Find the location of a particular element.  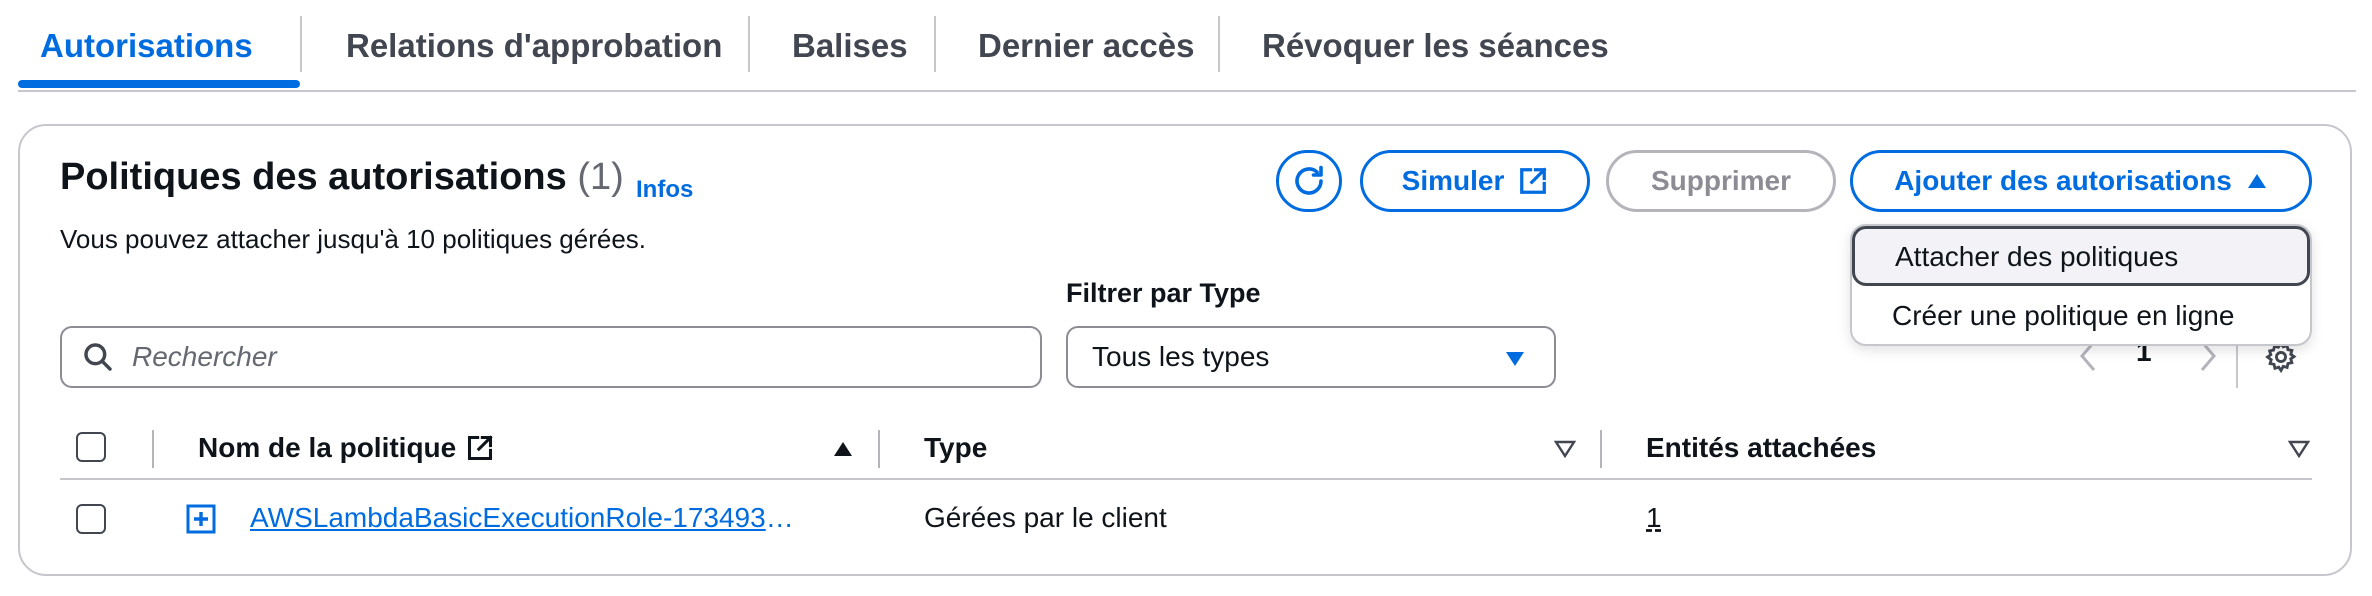

column-header-type-label: Type is located at coordinates (956, 447).